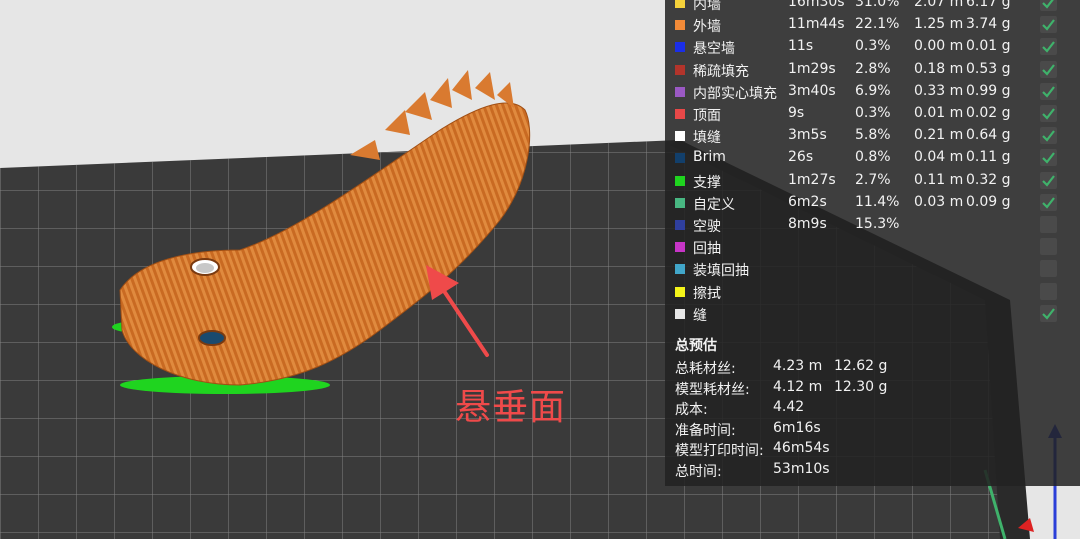 This screenshot has width=1080, height=539. I want to click on feature-time: 6m2s, so click(807, 201).